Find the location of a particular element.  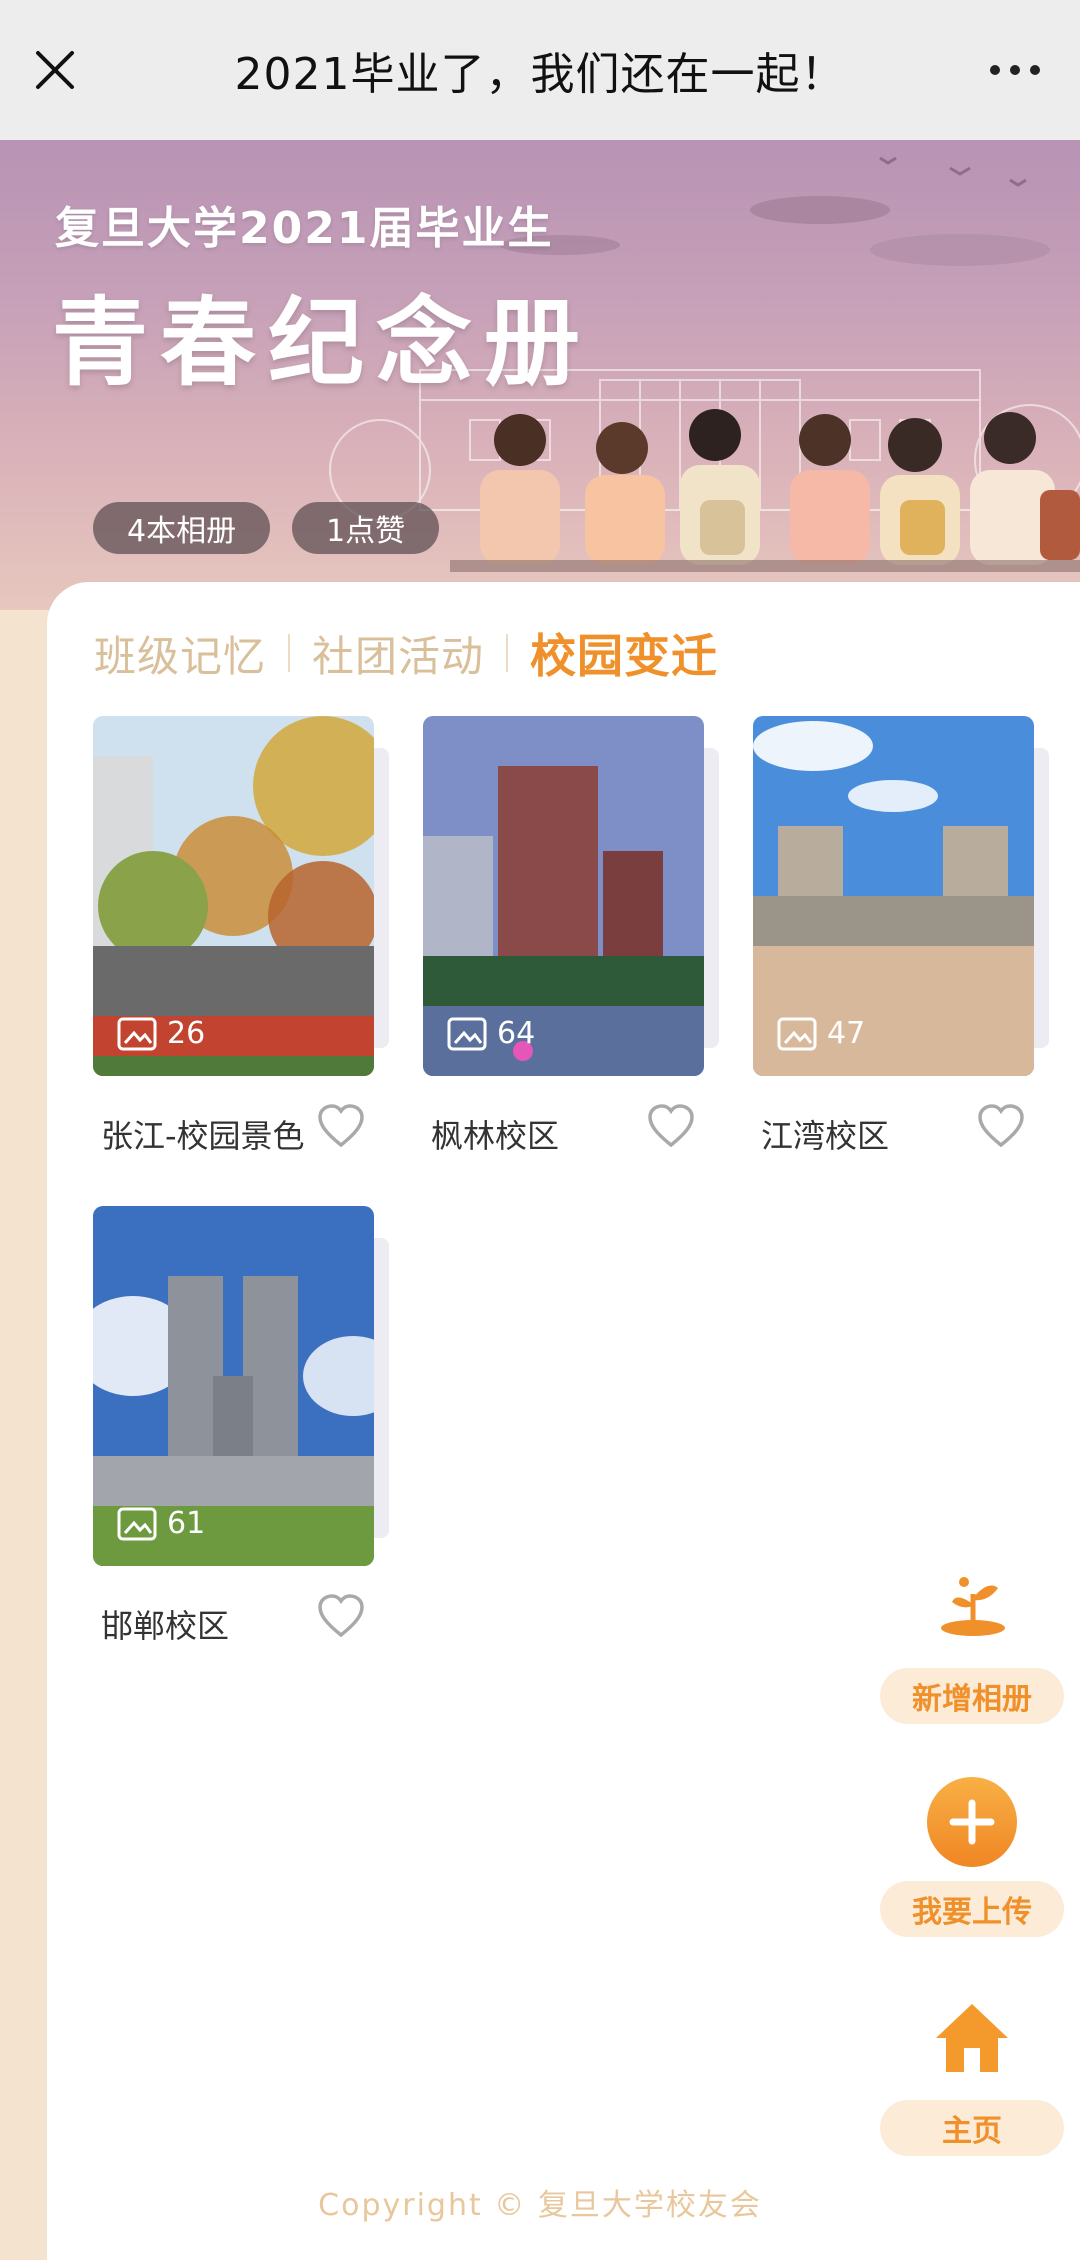

upload-button: 我要上传 is located at coordinates (972, 1860).